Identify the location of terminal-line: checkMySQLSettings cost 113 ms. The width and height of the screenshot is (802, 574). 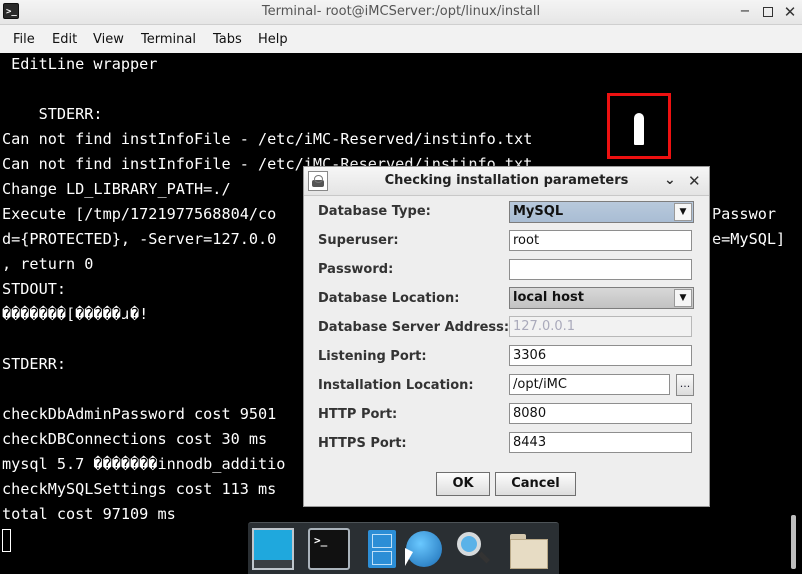
(139, 489).